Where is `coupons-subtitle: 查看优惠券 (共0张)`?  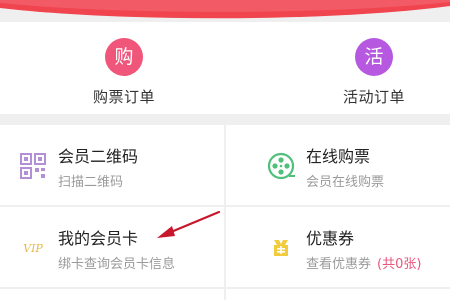 coupons-subtitle: 查看优惠券 (共0张) is located at coordinates (363, 262).